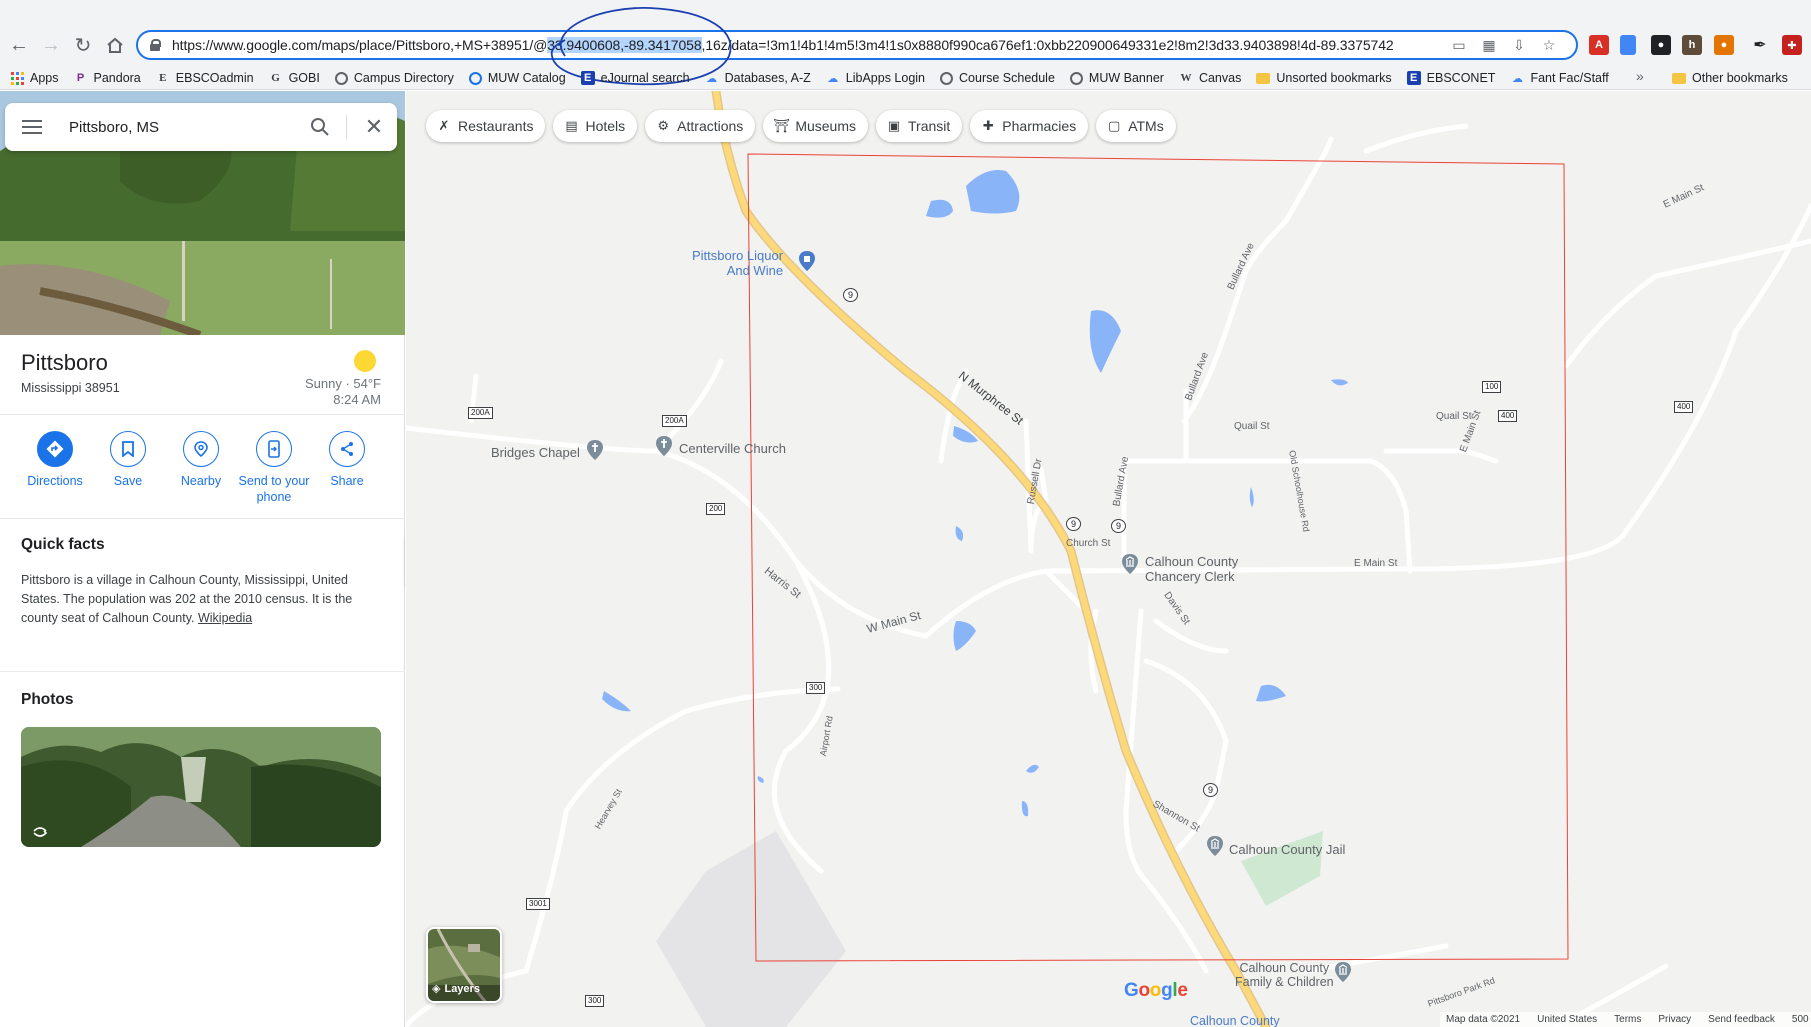 Image resolution: width=1811 pixels, height=1027 pixels. Describe the element at coordinates (480, 413) in the screenshot. I see `route-200a-shield: 200A` at that location.